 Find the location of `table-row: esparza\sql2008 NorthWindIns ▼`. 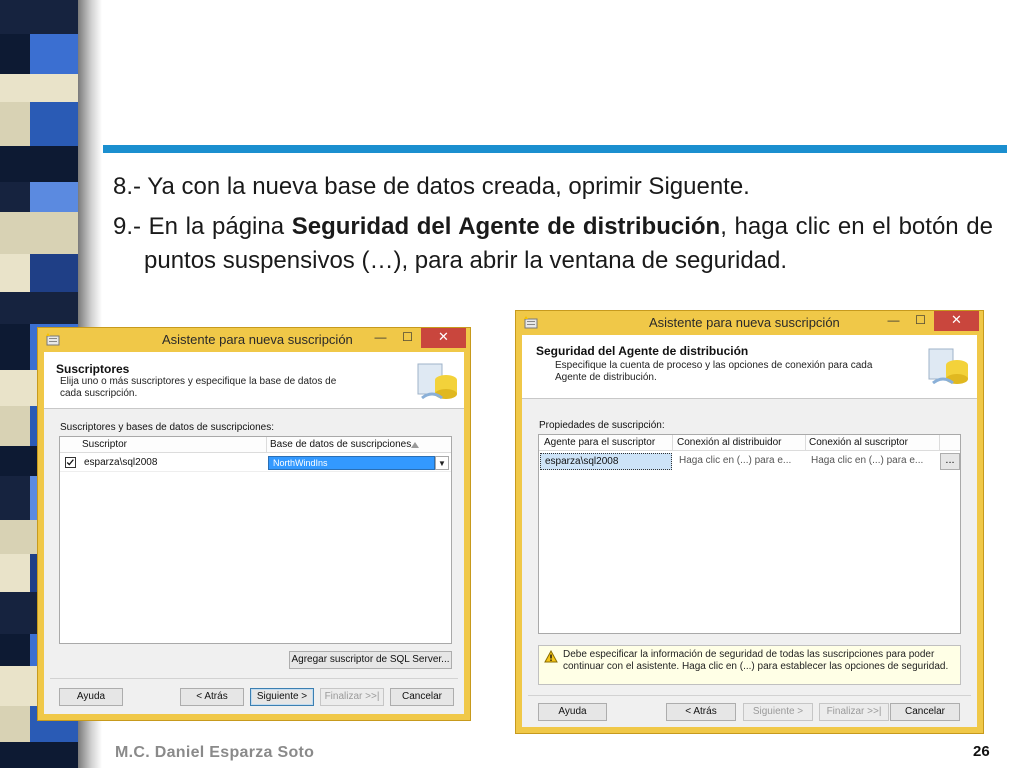

table-row: esparza\sql2008 NorthWindIns ▼ is located at coordinates (255, 463).